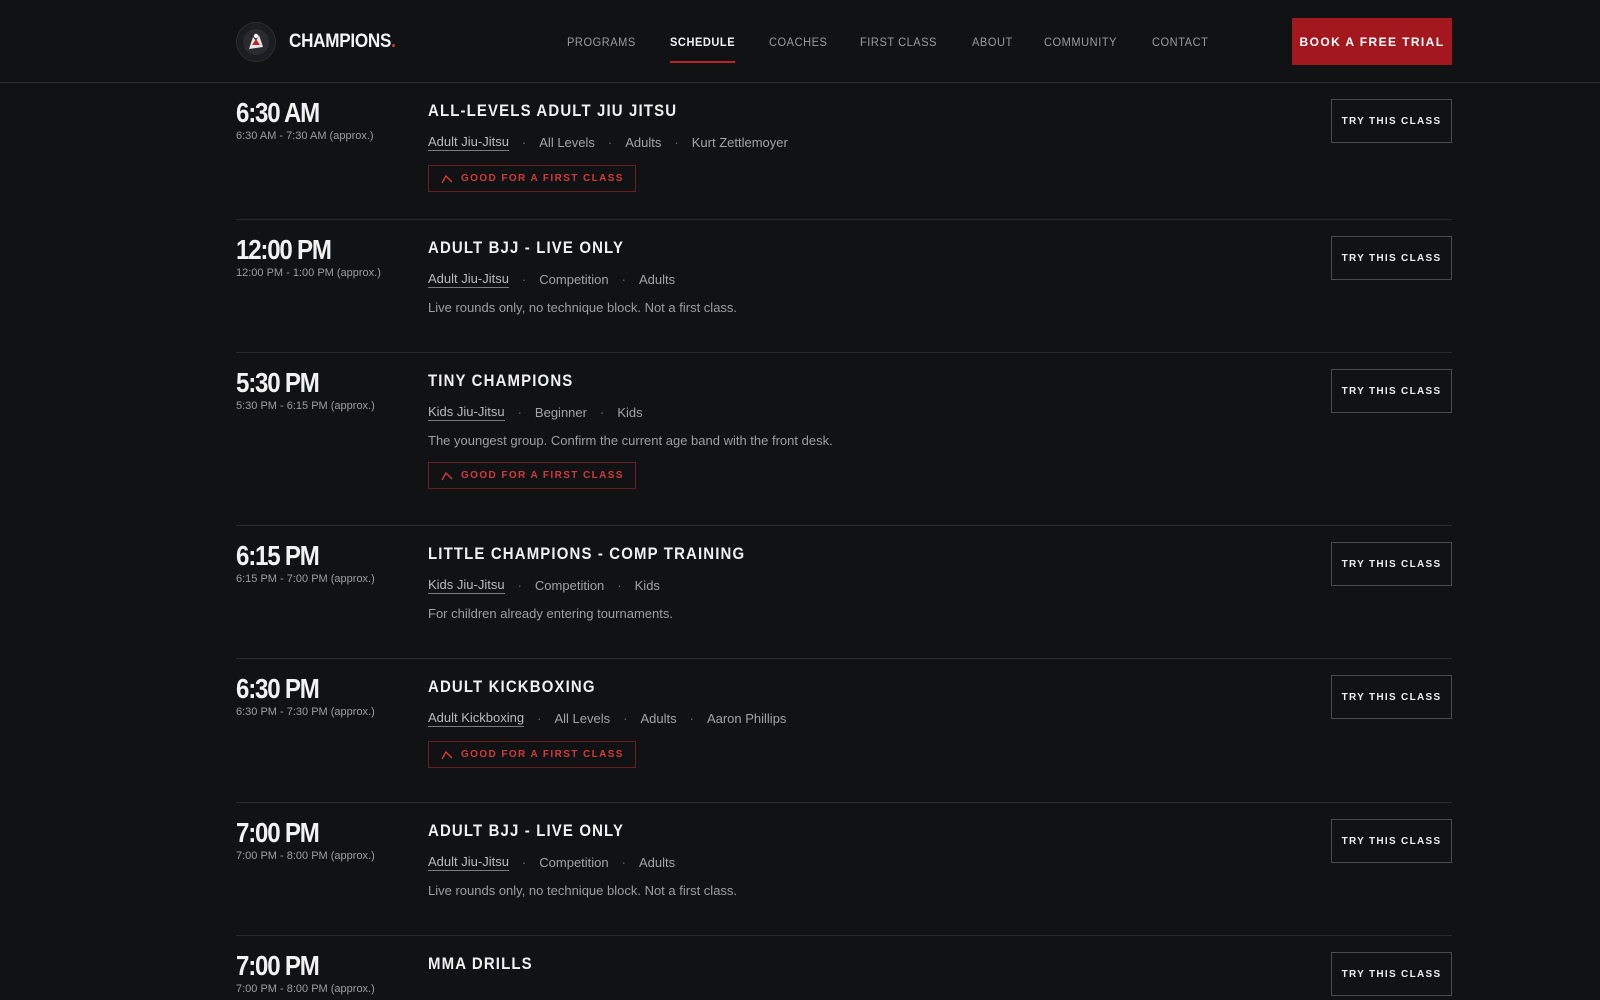 This screenshot has width=1600, height=1000. Describe the element at coordinates (476, 718) in the screenshot. I see `program-link: Adult Kickboxing` at that location.